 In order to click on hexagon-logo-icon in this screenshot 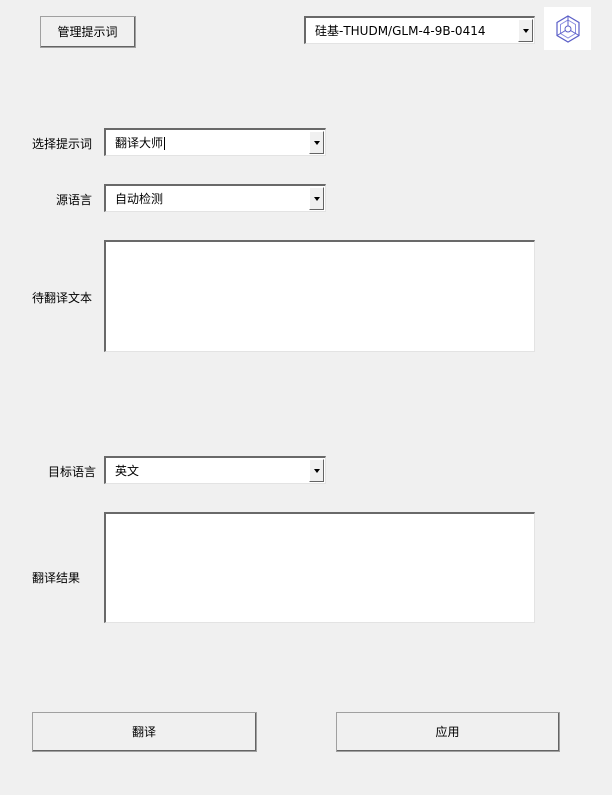, I will do `click(567, 28)`.